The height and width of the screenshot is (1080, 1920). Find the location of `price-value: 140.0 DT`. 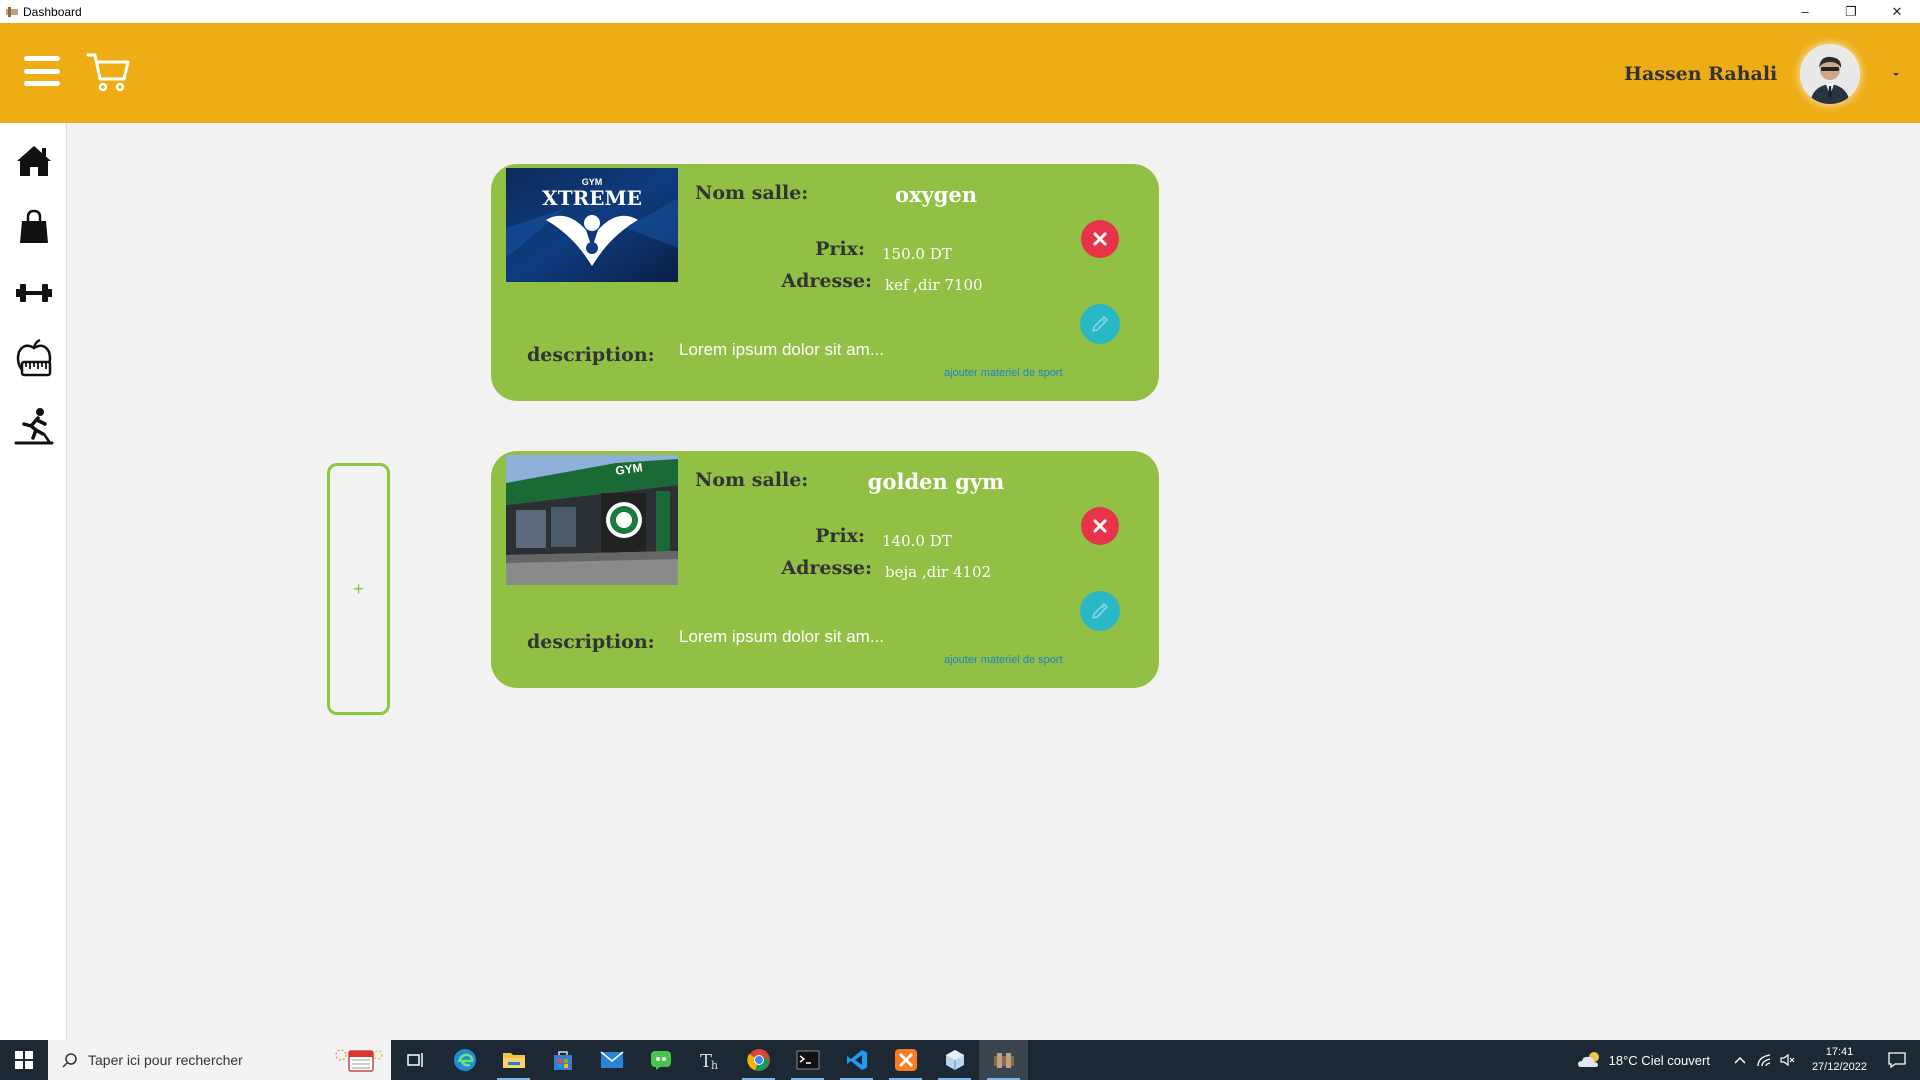

price-value: 140.0 DT is located at coordinates (917, 541).